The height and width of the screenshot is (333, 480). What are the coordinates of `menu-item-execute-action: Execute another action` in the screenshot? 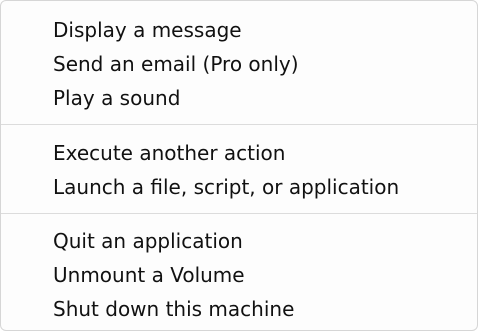 It's located at (239, 153).